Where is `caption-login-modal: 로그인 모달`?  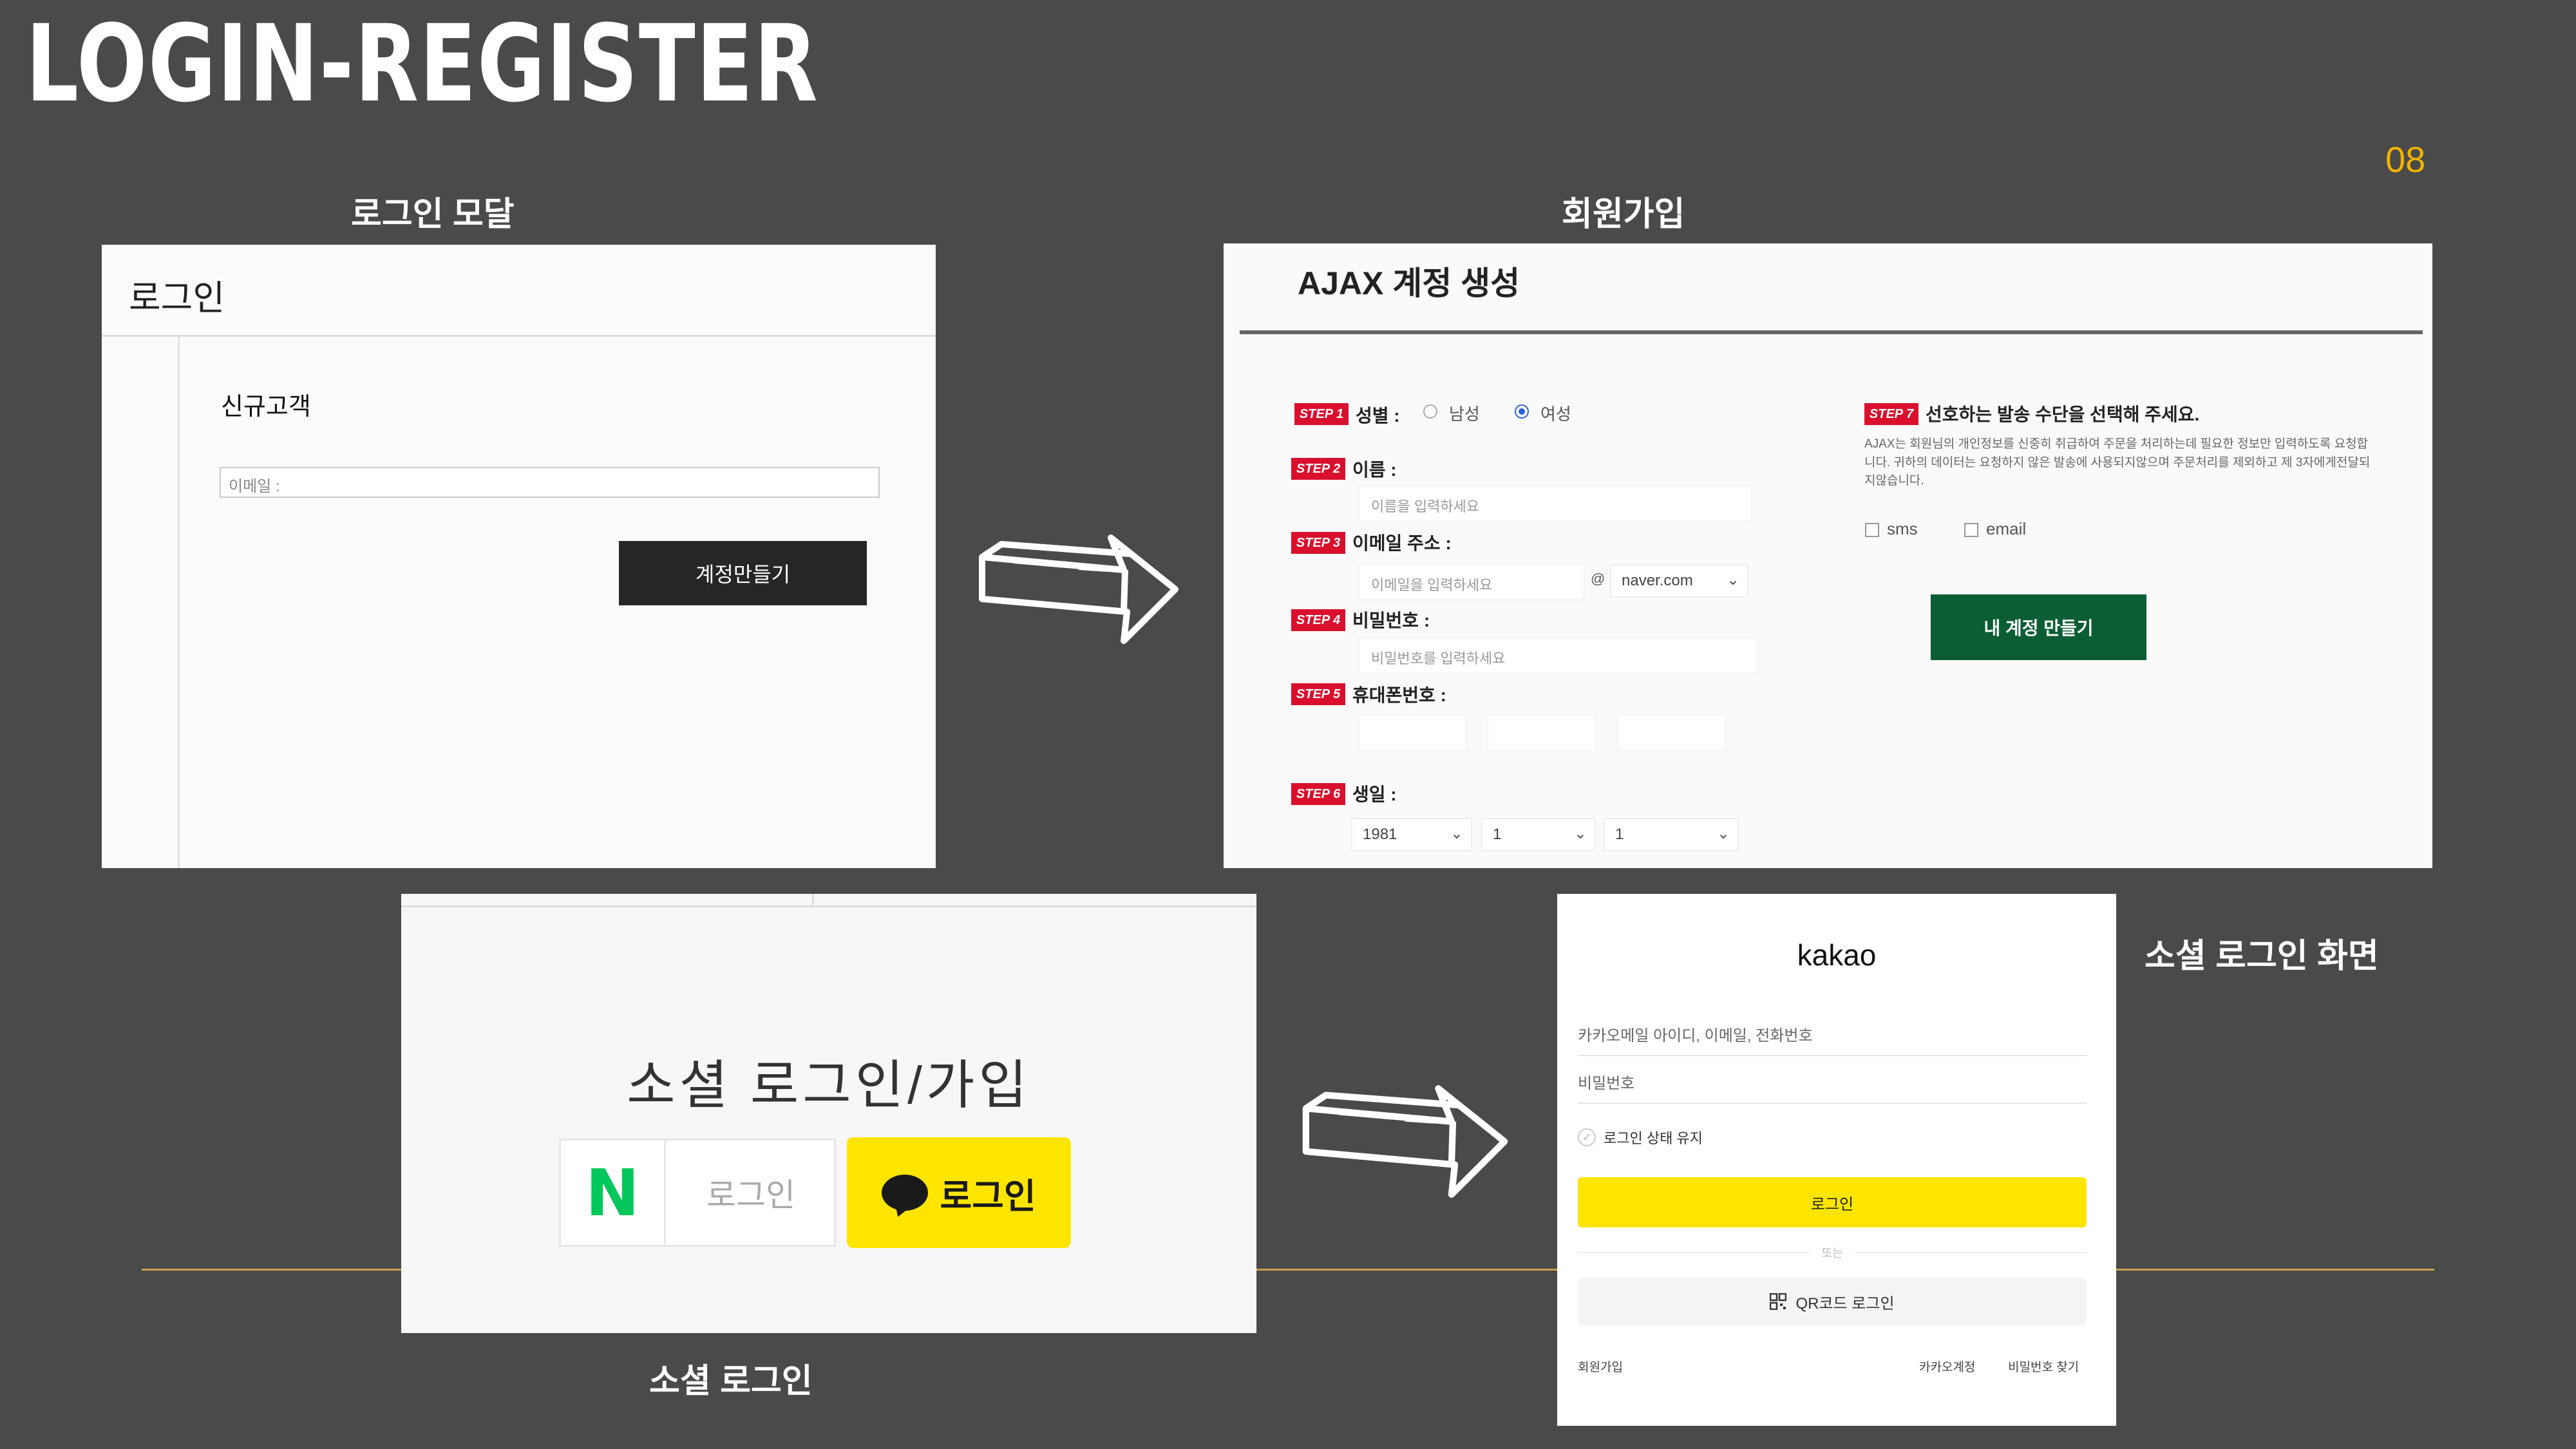
caption-login-modal: 로그인 모달 is located at coordinates (433, 215).